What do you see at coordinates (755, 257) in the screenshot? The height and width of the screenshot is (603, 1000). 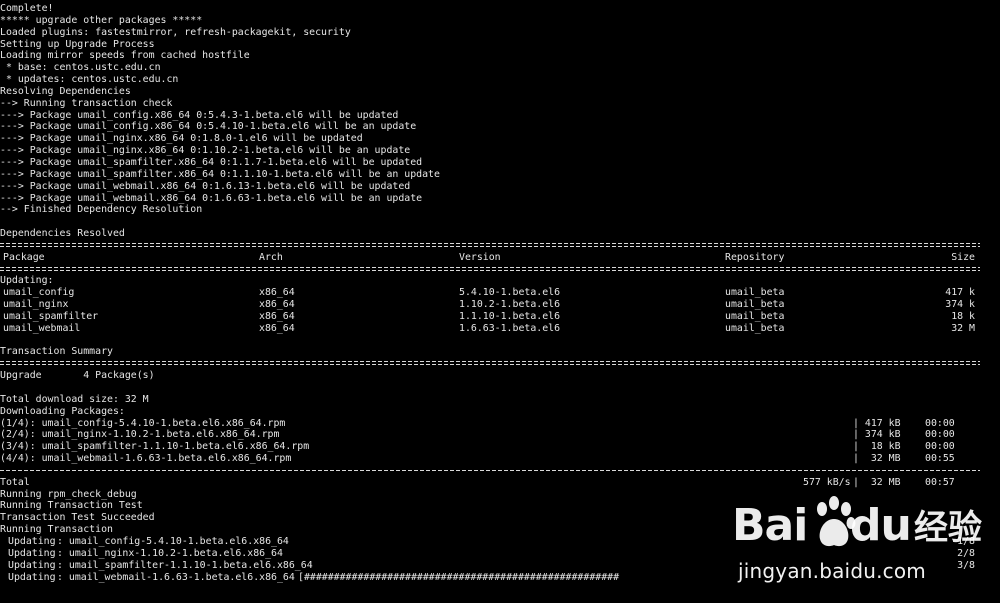 I see `col-header-repository: Repository` at bounding box center [755, 257].